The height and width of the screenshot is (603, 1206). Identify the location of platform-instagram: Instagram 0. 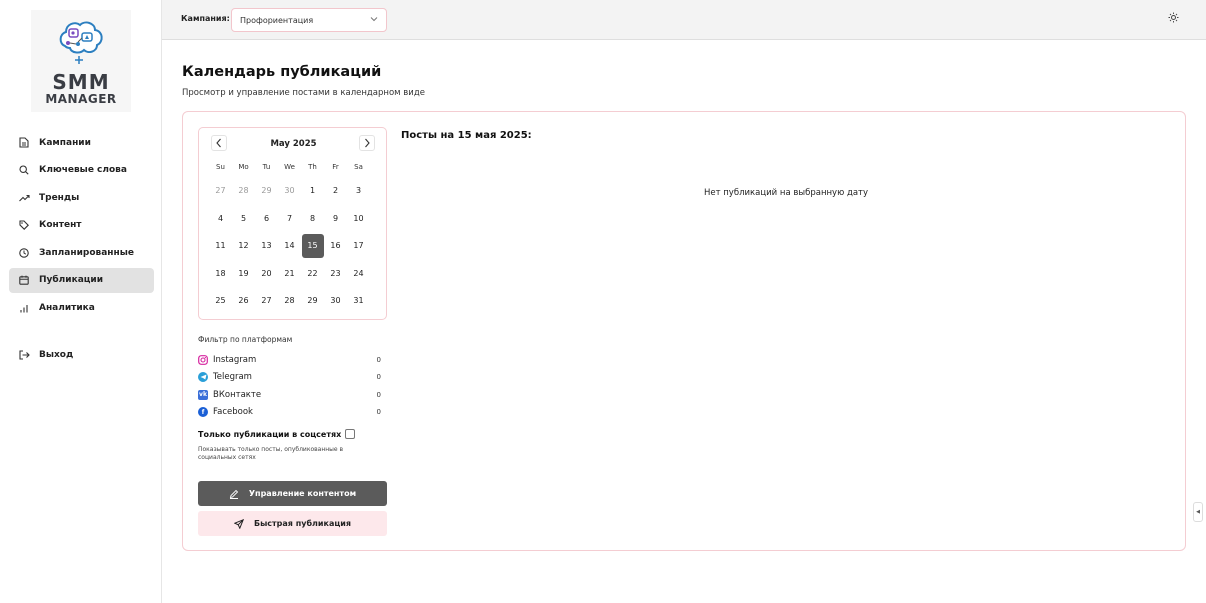
(292, 360).